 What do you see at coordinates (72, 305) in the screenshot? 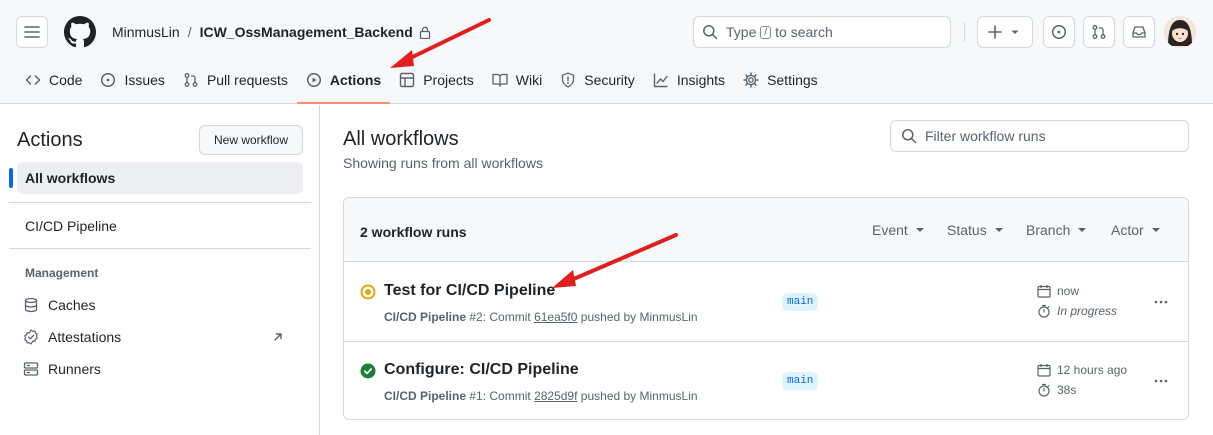
I see `sidebar-link-label: Caches` at bounding box center [72, 305].